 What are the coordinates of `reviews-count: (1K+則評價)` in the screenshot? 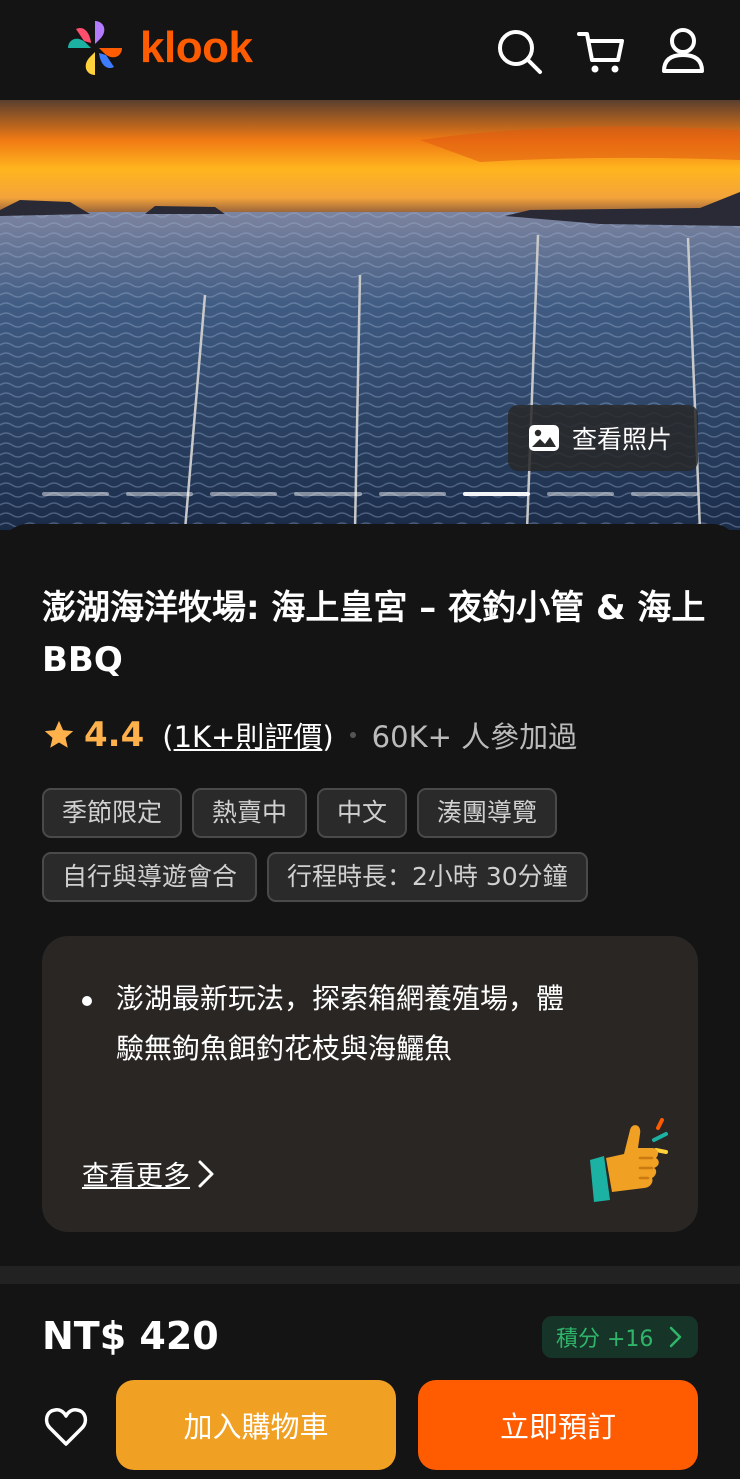 It's located at (247, 735).